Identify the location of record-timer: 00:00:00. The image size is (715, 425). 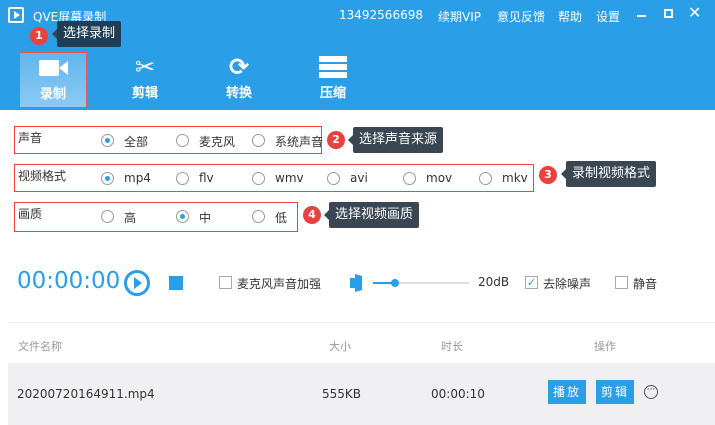
(69, 281).